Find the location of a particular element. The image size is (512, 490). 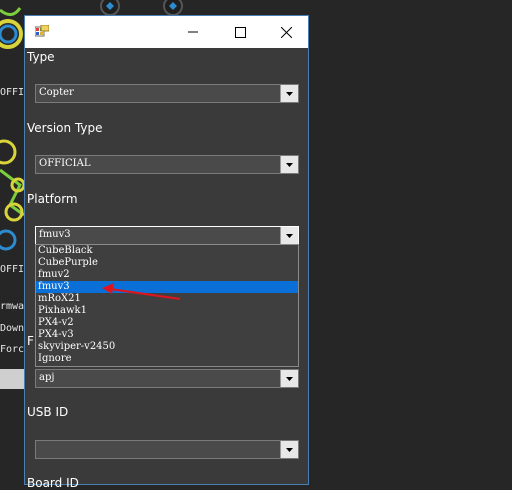

background-label: OFFI is located at coordinates (12, 92).